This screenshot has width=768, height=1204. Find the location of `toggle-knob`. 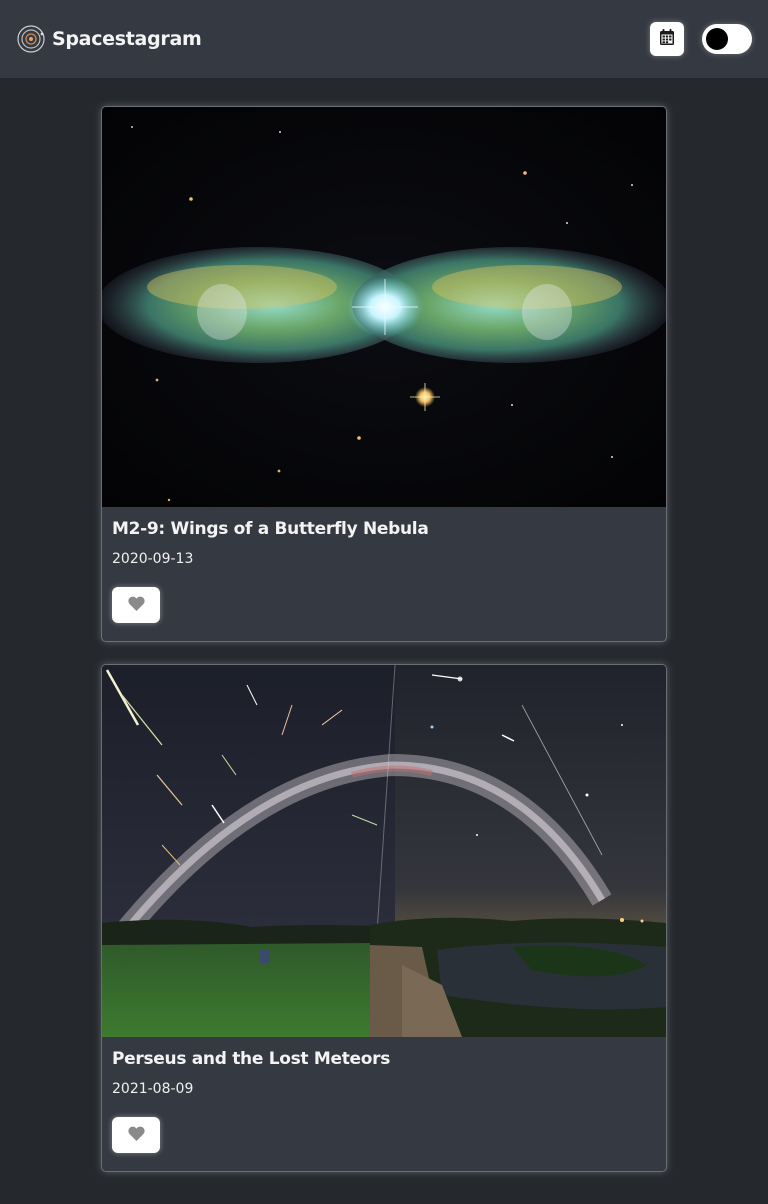

toggle-knob is located at coordinates (717, 39).